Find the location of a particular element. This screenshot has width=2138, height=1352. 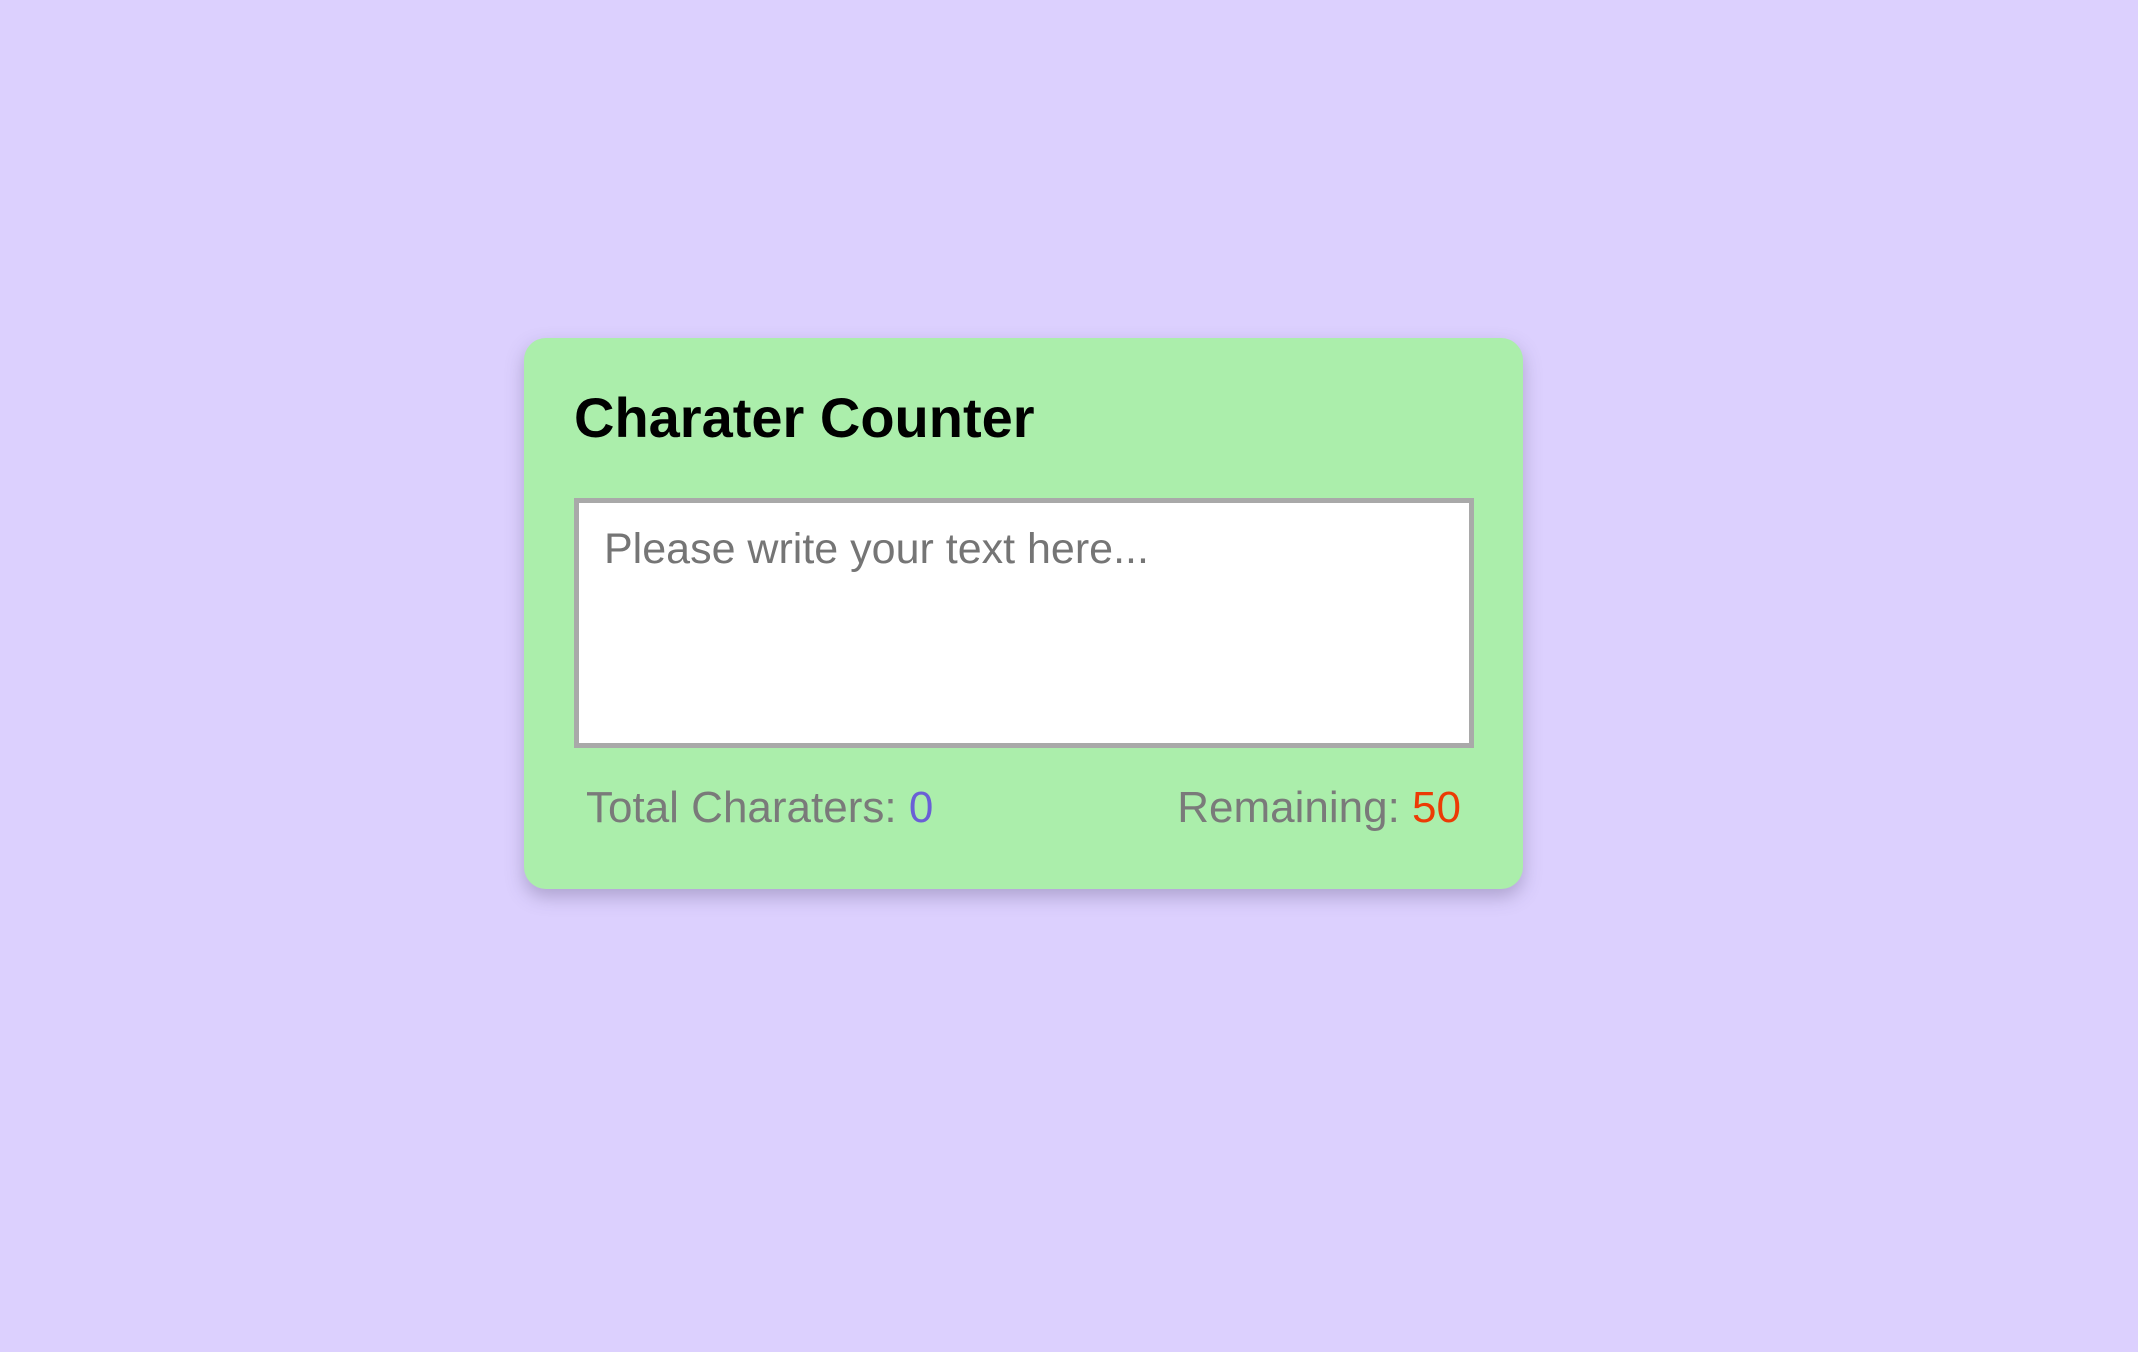

stats-row: Total Charaters: 0 Remaining: 50 is located at coordinates (1023, 808).